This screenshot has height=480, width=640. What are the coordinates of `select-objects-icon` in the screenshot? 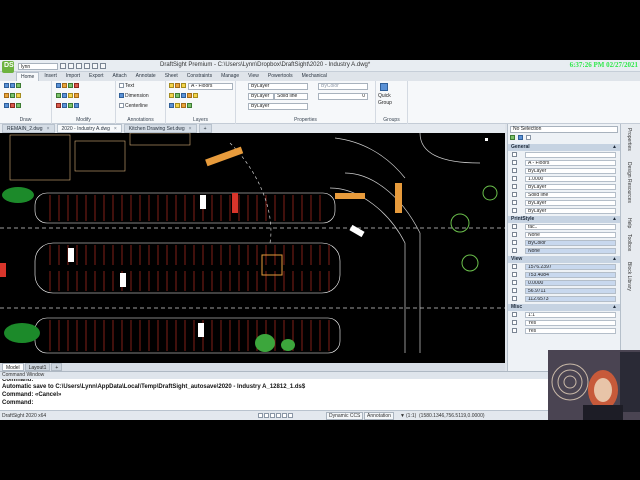 It's located at (512, 137).